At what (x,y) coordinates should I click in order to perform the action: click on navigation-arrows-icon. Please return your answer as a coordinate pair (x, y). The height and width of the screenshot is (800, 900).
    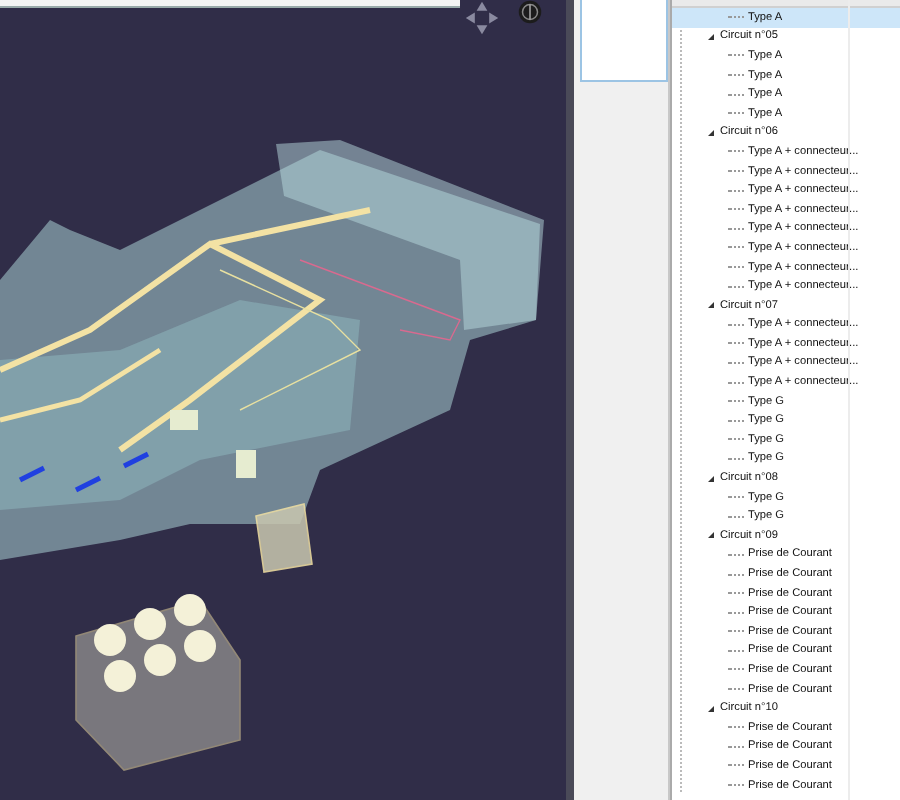
    Looking at the image, I should click on (482, 18).